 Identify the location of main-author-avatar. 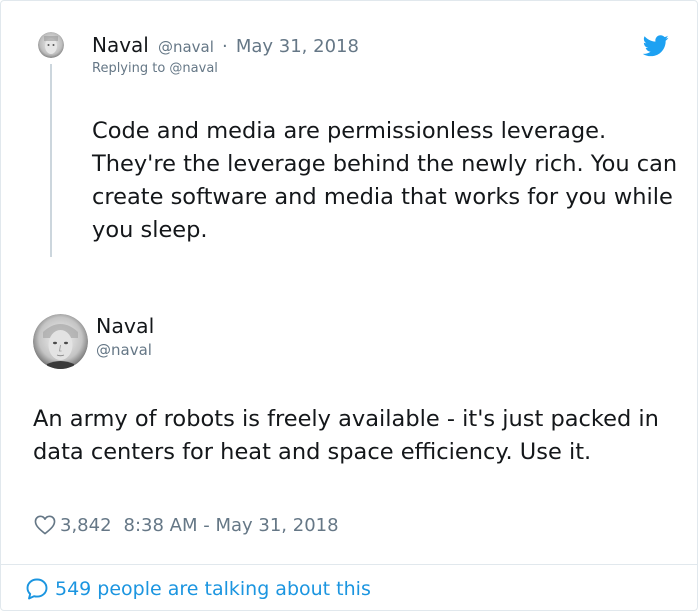
(60, 341).